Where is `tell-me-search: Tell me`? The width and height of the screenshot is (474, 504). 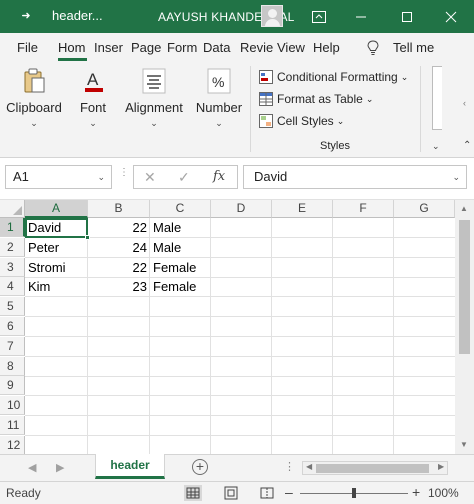 tell-me-search: Tell me is located at coordinates (413, 48).